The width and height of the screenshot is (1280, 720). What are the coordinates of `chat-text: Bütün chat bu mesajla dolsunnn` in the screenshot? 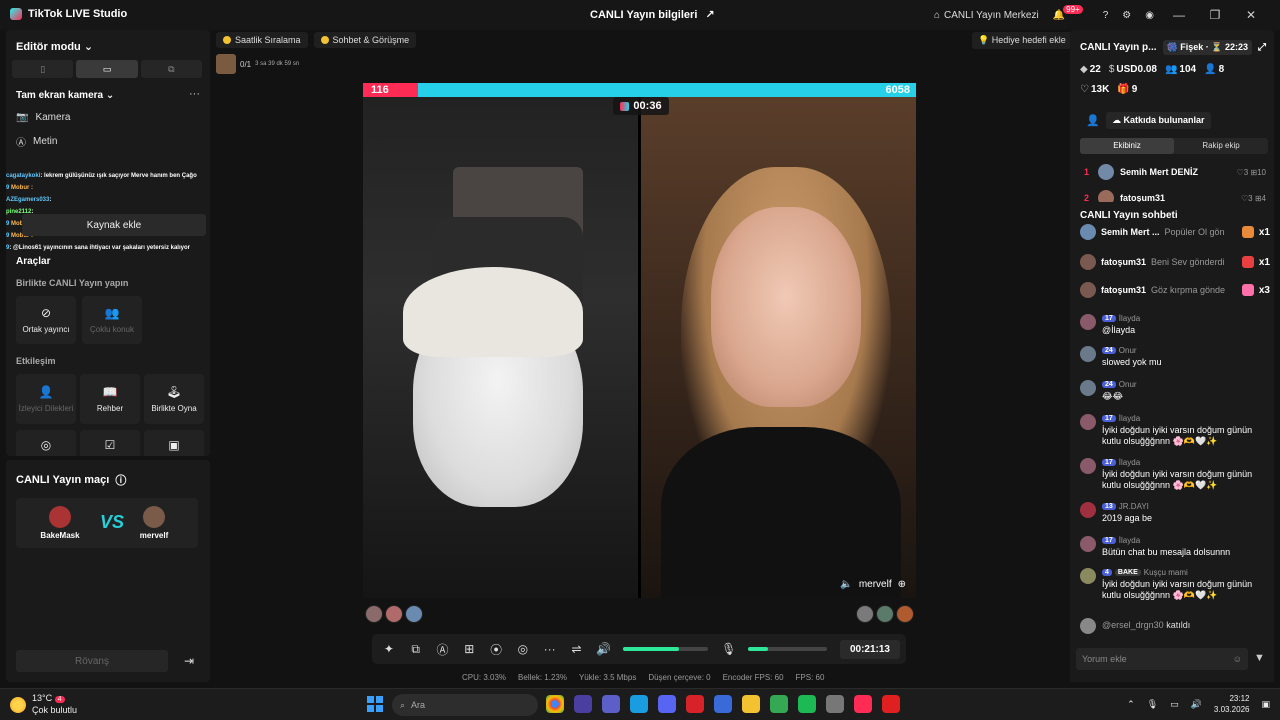 It's located at (1166, 552).